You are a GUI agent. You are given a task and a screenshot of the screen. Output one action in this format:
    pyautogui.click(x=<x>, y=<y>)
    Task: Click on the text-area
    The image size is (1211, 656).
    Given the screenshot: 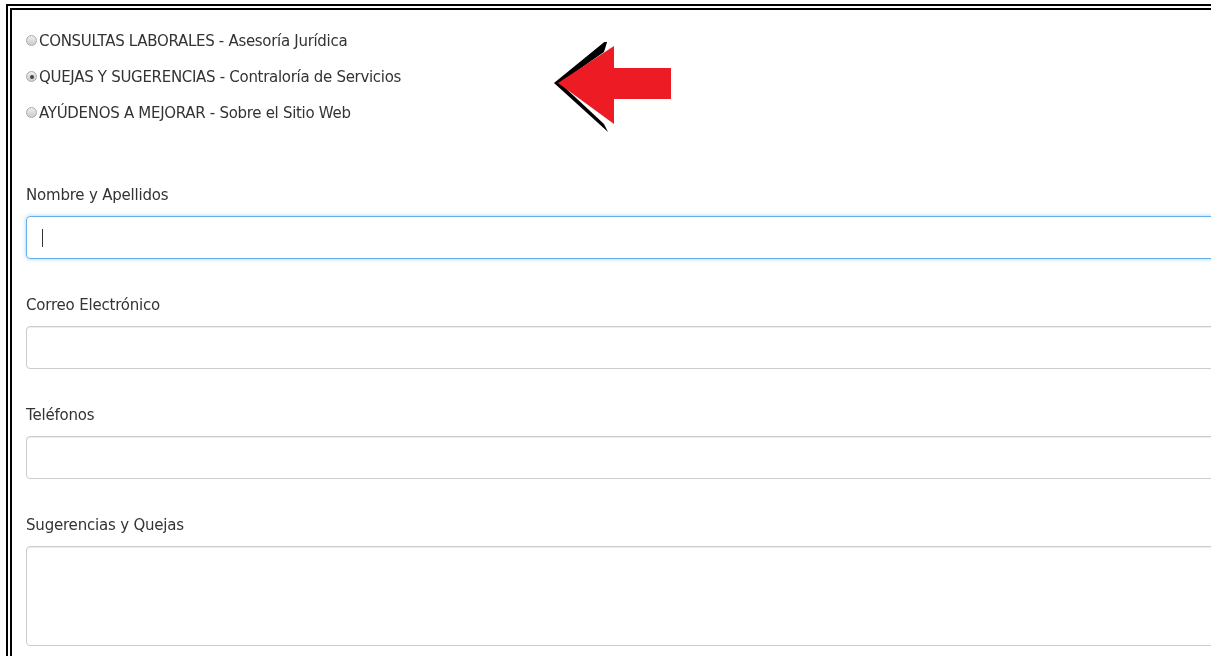 What is the action you would take?
    pyautogui.click(x=618, y=596)
    